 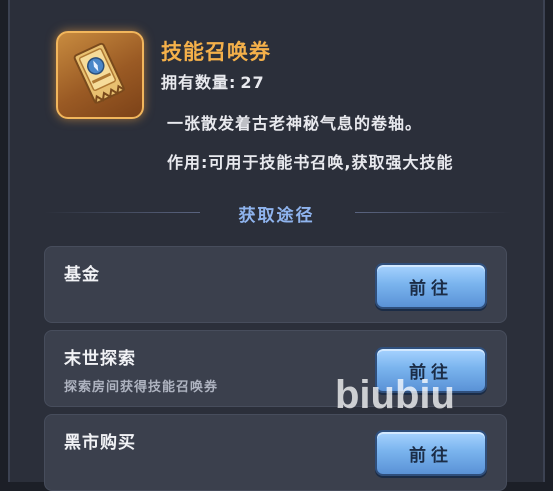 What do you see at coordinates (275, 452) in the screenshot?
I see `source-card-black-market: 黑市购买 前往` at bounding box center [275, 452].